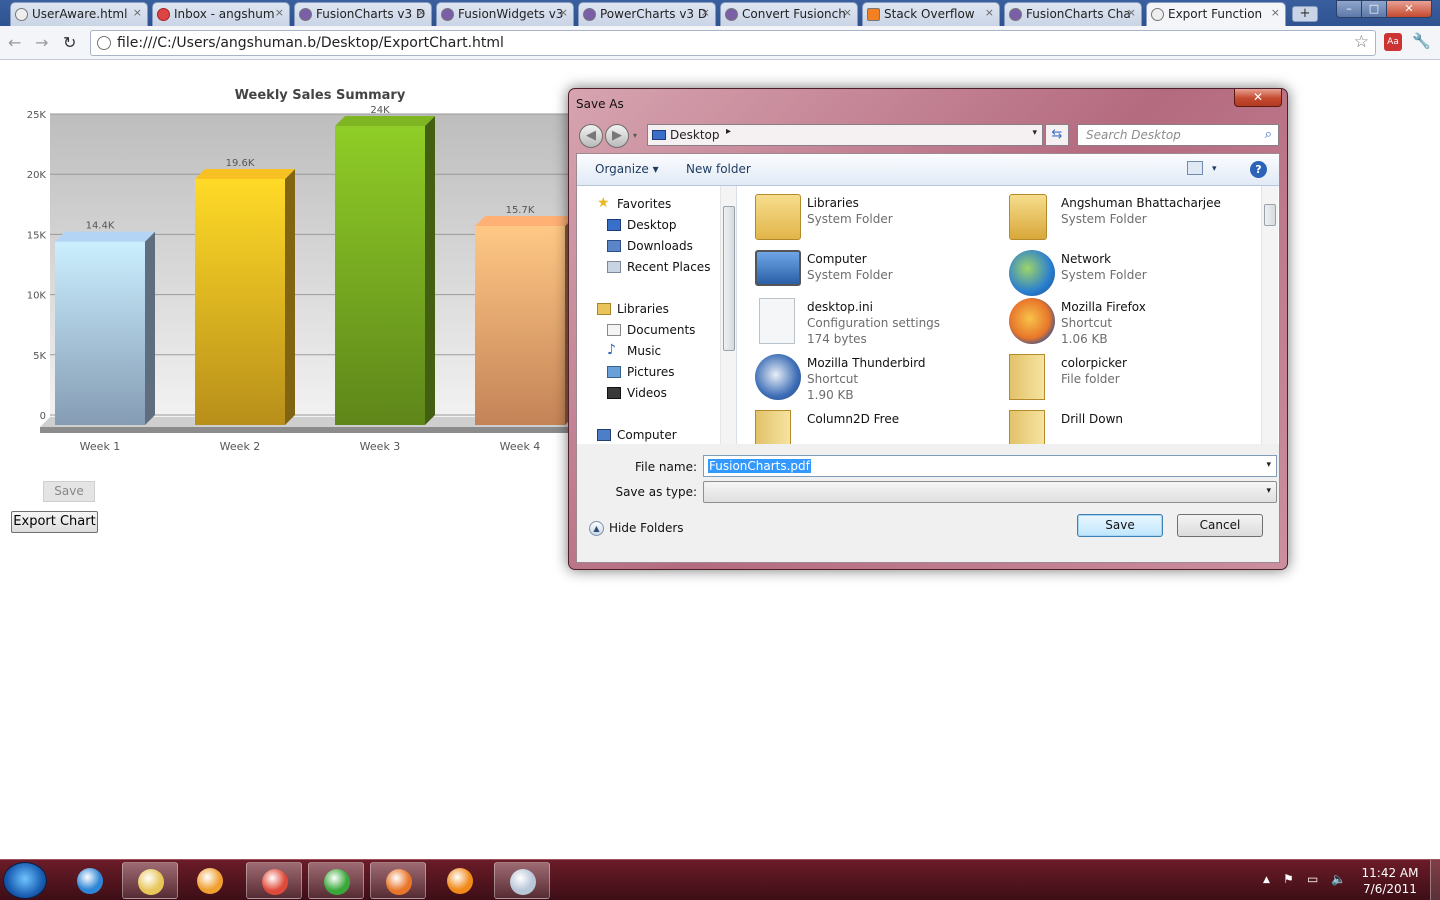  Describe the element at coordinates (1132, 322) in the screenshot. I see `file-item-firefox: Mozilla Firefox Shortcut 1.06 KB` at that location.